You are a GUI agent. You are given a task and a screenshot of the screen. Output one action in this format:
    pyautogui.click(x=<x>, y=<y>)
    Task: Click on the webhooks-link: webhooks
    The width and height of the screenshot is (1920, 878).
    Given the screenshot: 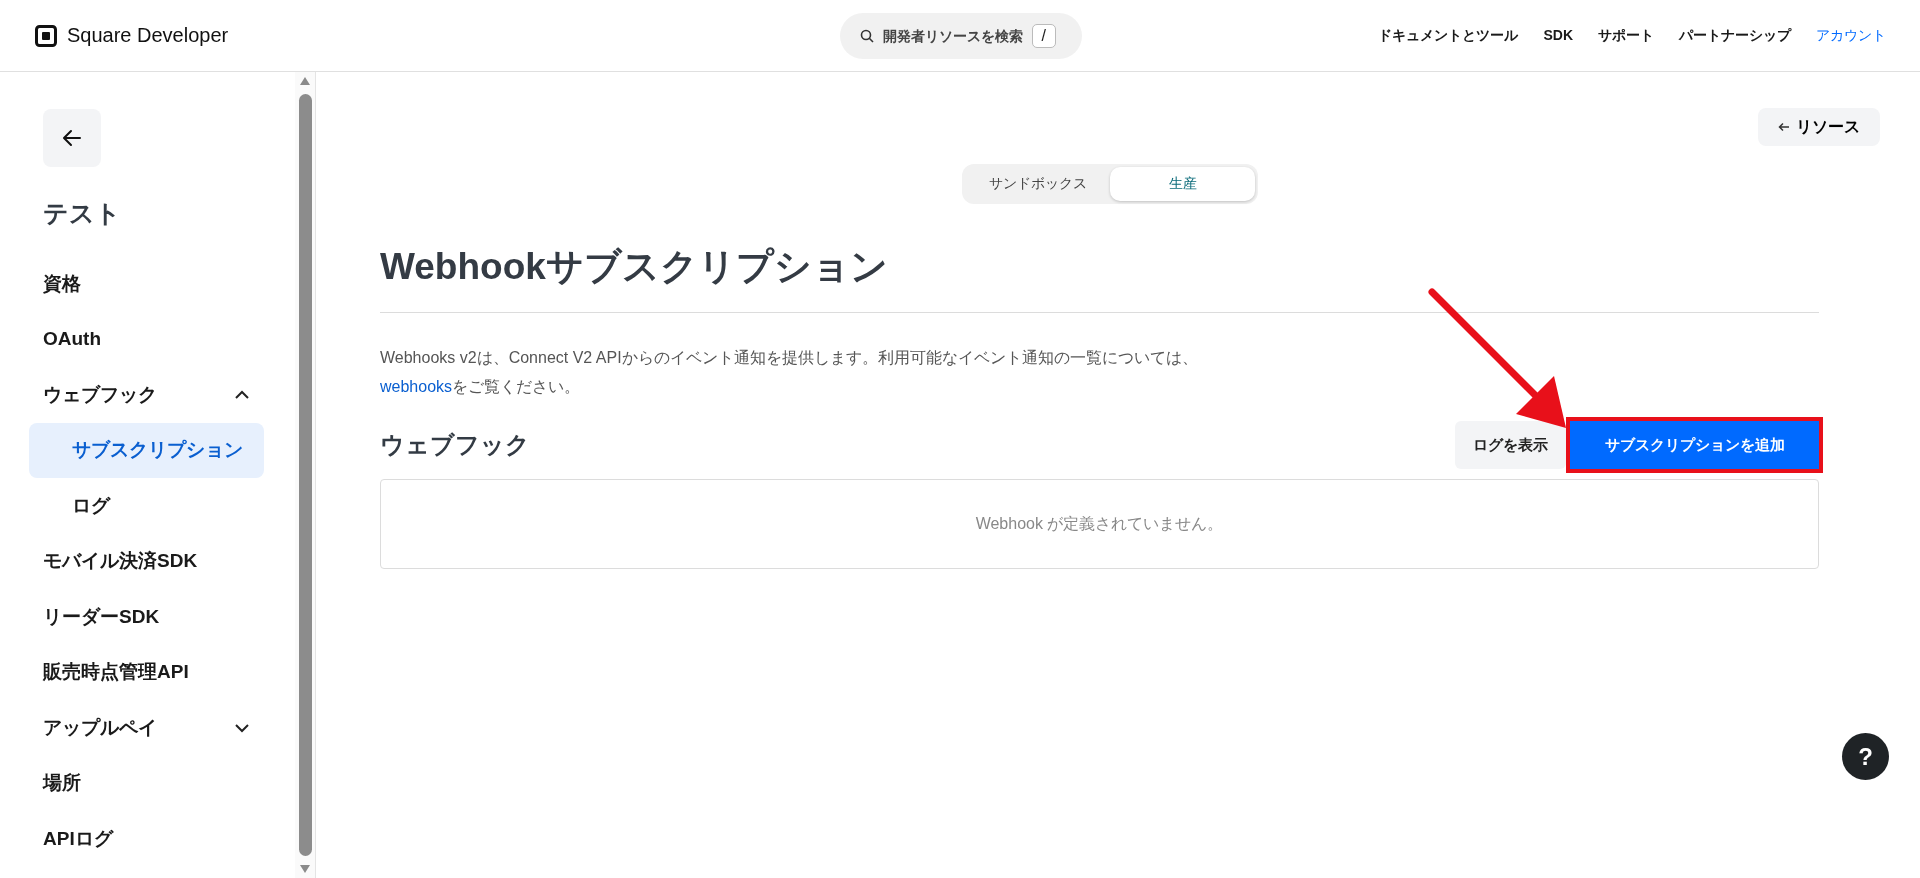 What is the action you would take?
    pyautogui.click(x=416, y=386)
    